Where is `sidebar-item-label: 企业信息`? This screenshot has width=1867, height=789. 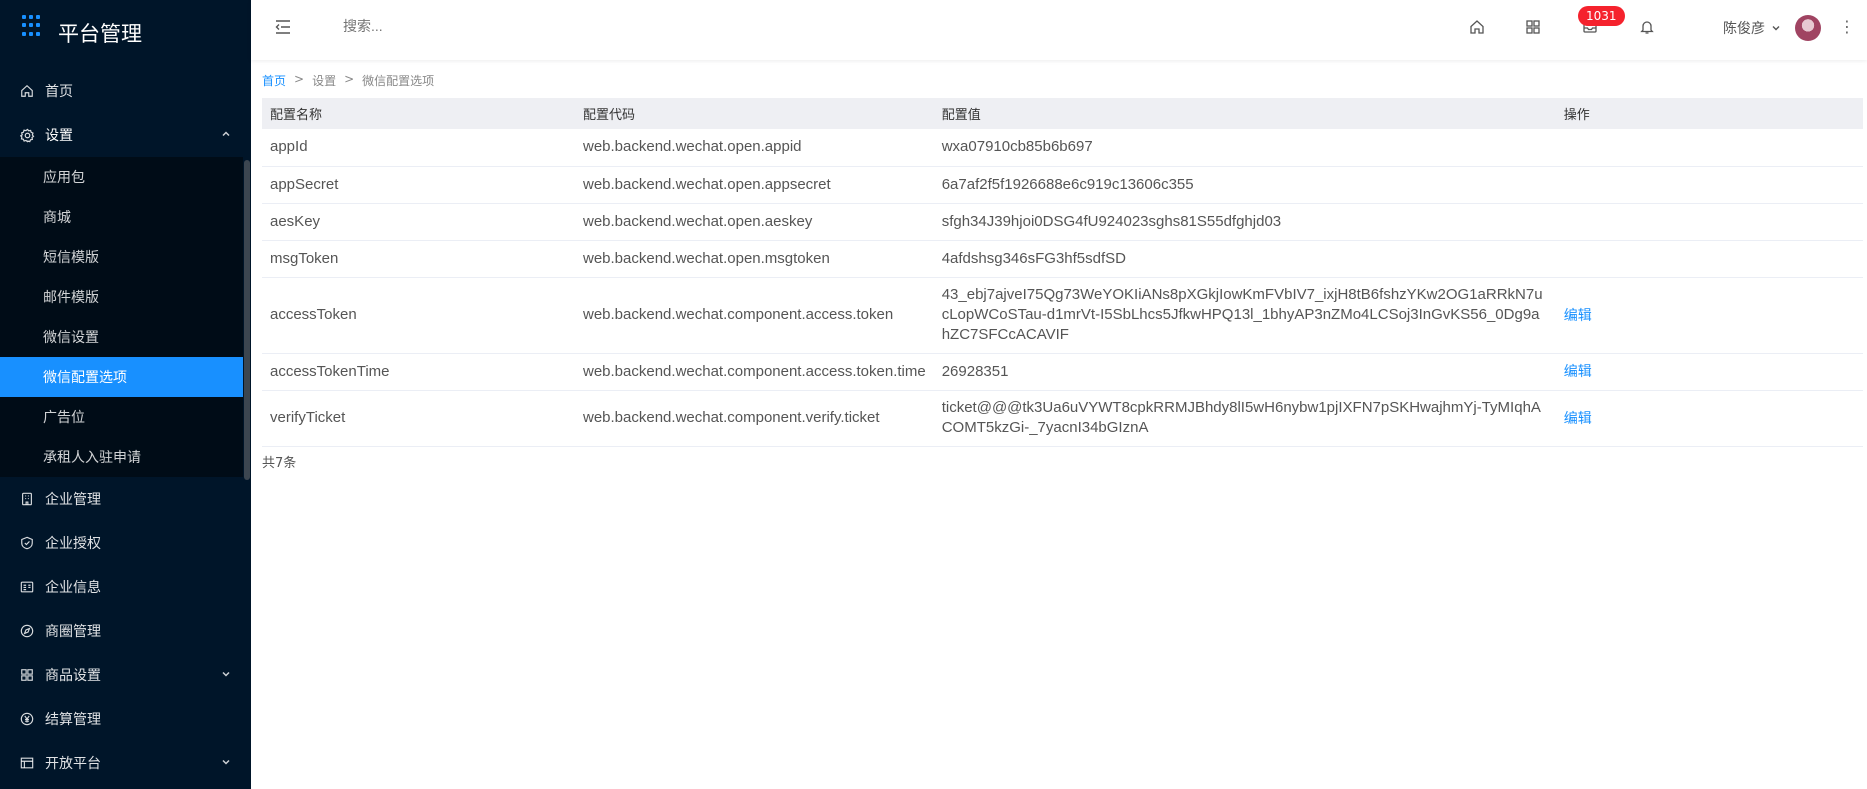 sidebar-item-label: 企业信息 is located at coordinates (73, 588).